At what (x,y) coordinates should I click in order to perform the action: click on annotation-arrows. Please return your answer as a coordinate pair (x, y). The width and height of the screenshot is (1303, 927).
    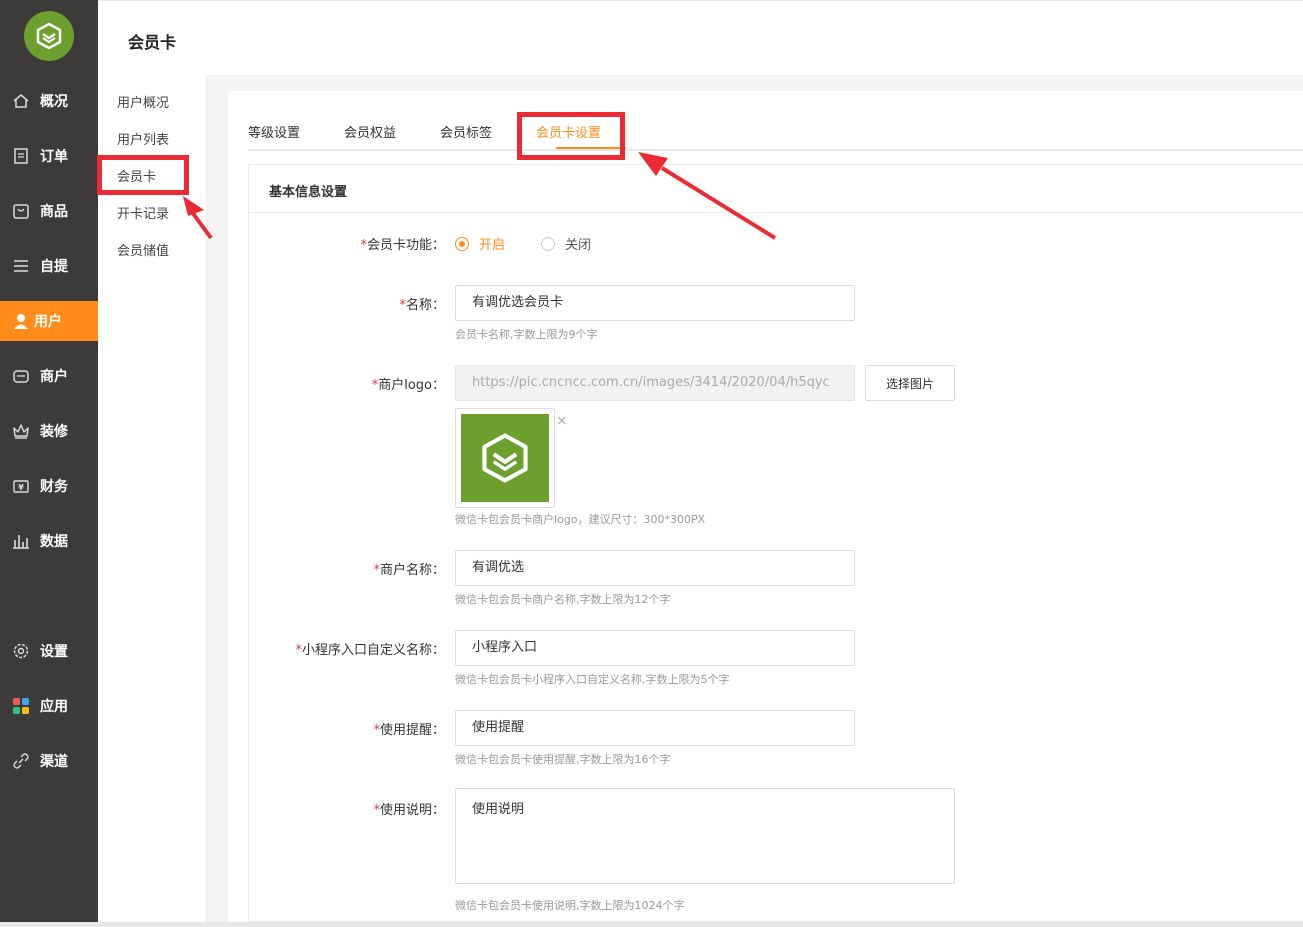
    Looking at the image, I should click on (480, 196).